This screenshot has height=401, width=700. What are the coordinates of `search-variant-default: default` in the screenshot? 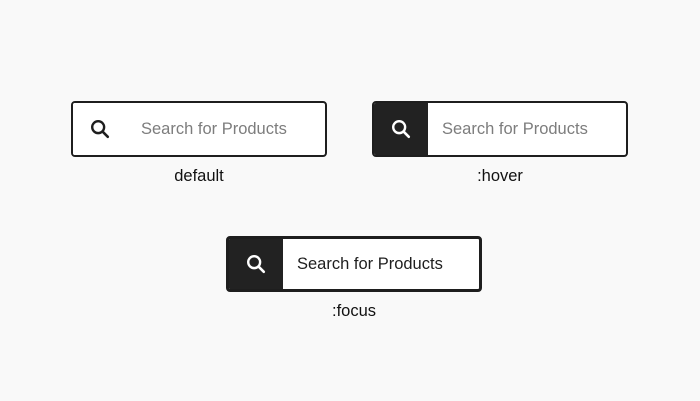 It's located at (199, 143).